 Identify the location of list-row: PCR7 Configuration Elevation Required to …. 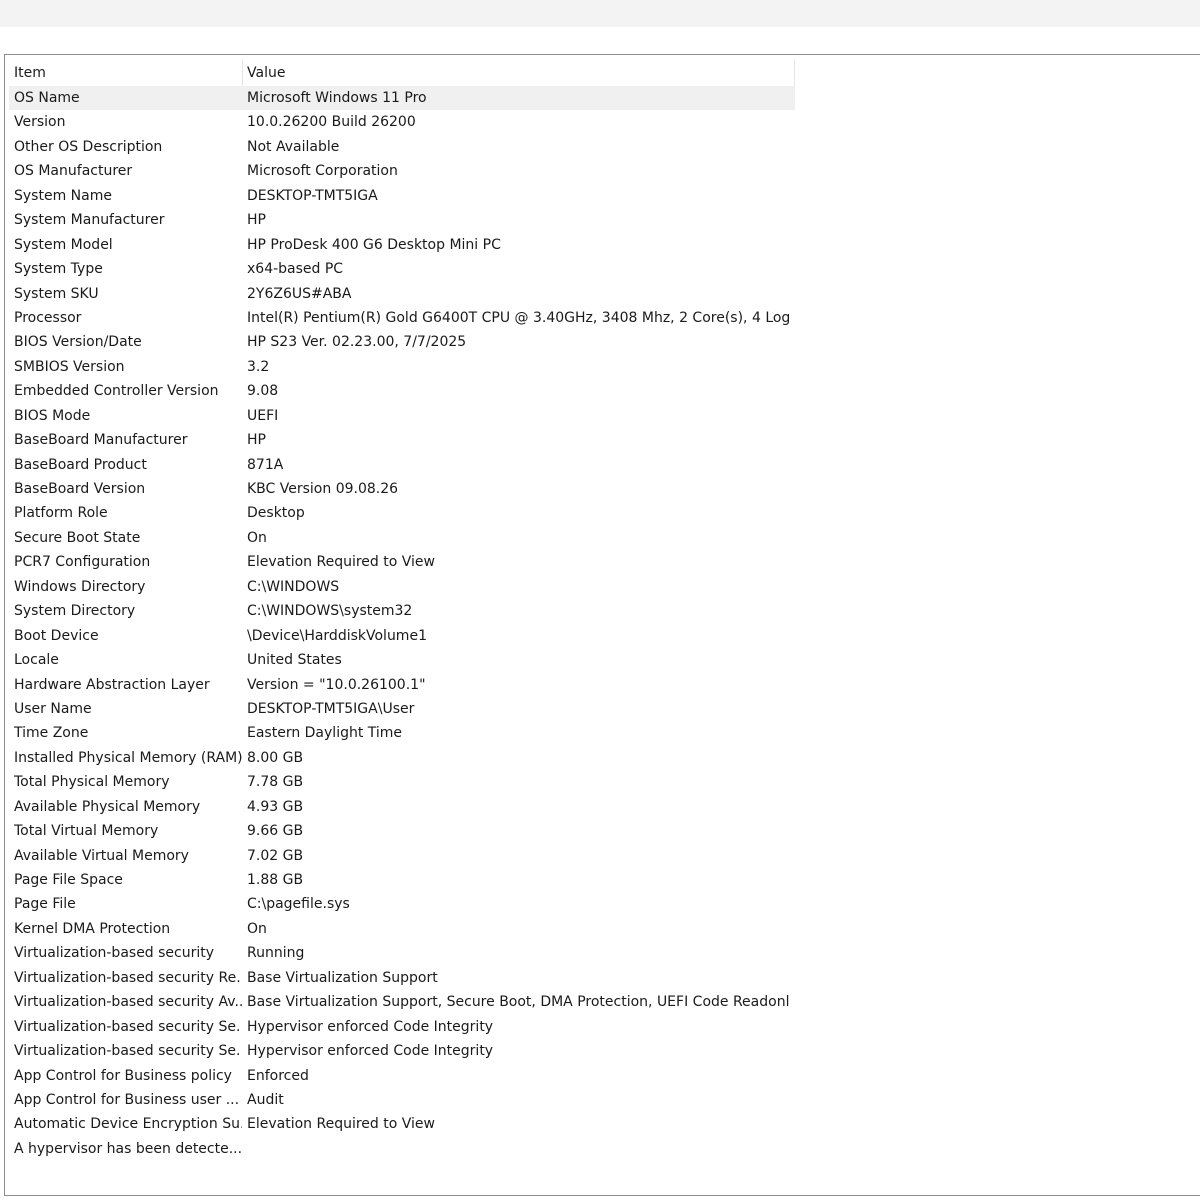
(402, 562).